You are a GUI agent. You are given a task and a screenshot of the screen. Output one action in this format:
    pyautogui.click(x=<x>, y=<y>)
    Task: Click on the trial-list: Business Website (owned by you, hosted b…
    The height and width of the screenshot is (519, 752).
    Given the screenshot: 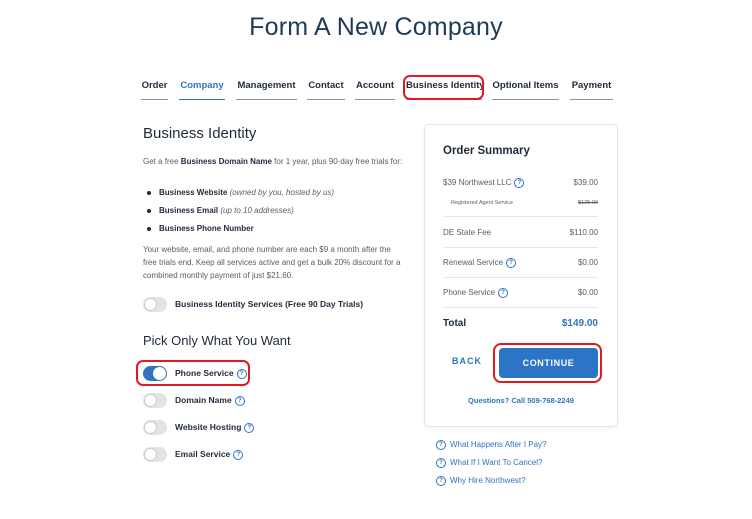 What is the action you would take?
    pyautogui.click(x=239, y=213)
    